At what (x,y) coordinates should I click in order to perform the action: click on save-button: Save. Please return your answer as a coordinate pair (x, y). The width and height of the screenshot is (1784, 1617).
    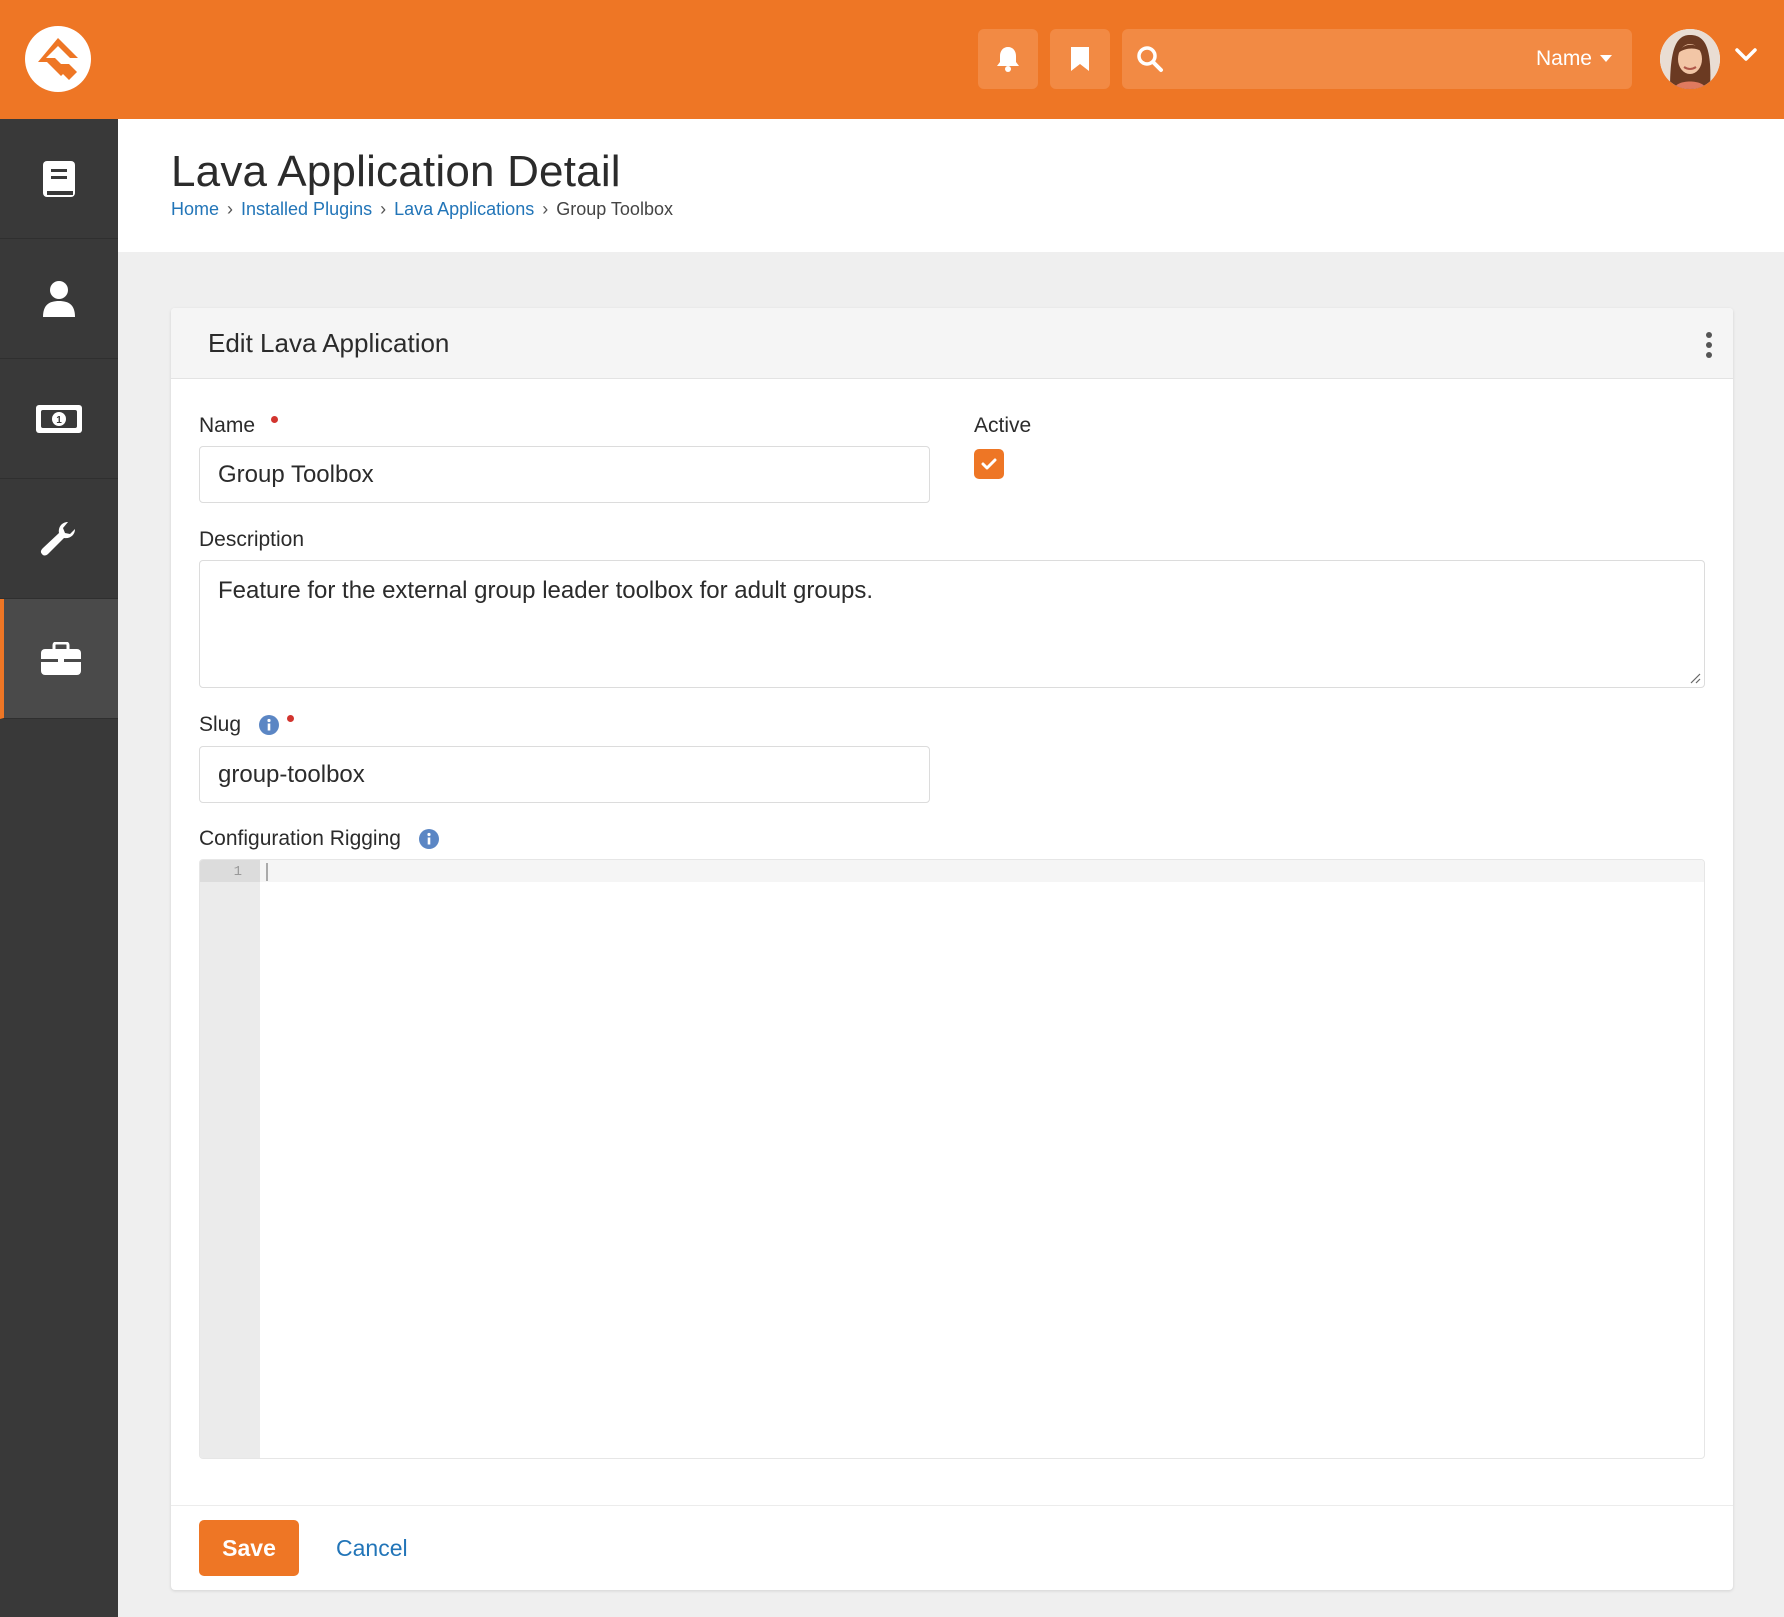
    Looking at the image, I should click on (249, 1548).